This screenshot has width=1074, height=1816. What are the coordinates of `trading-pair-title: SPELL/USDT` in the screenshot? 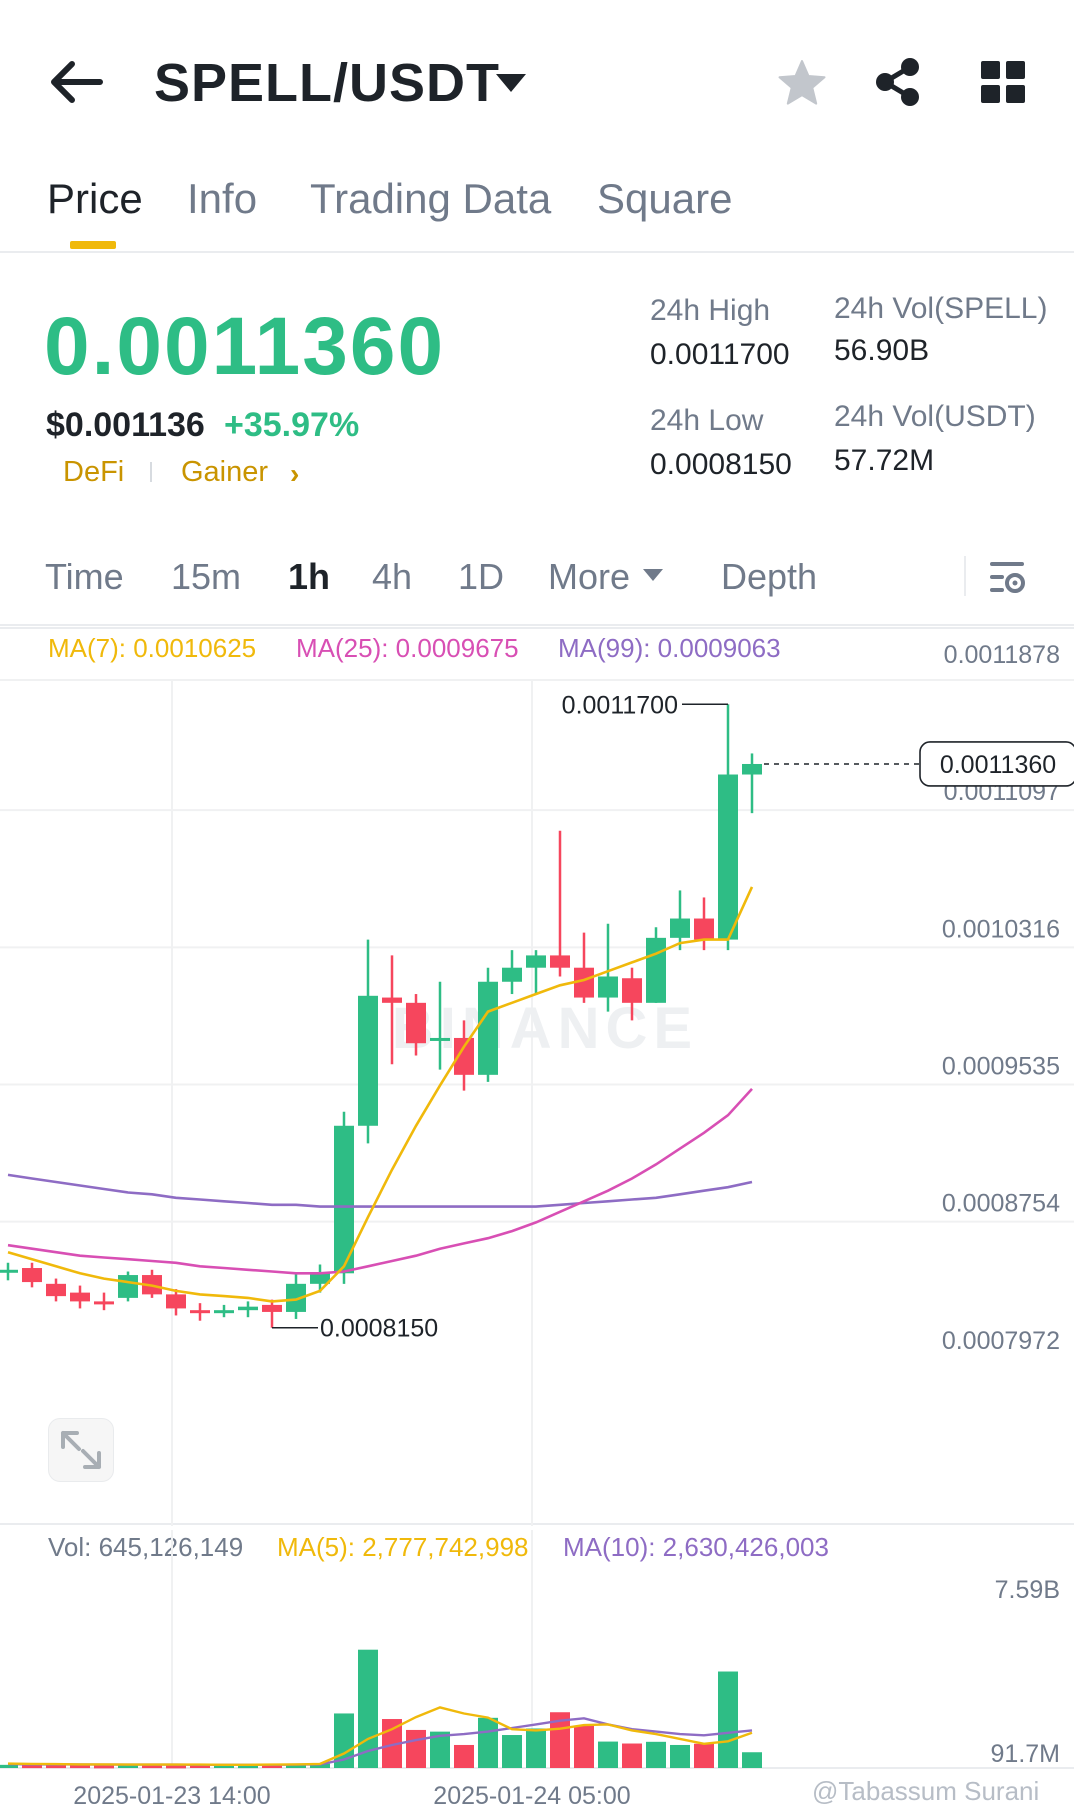 It's located at (327, 83).